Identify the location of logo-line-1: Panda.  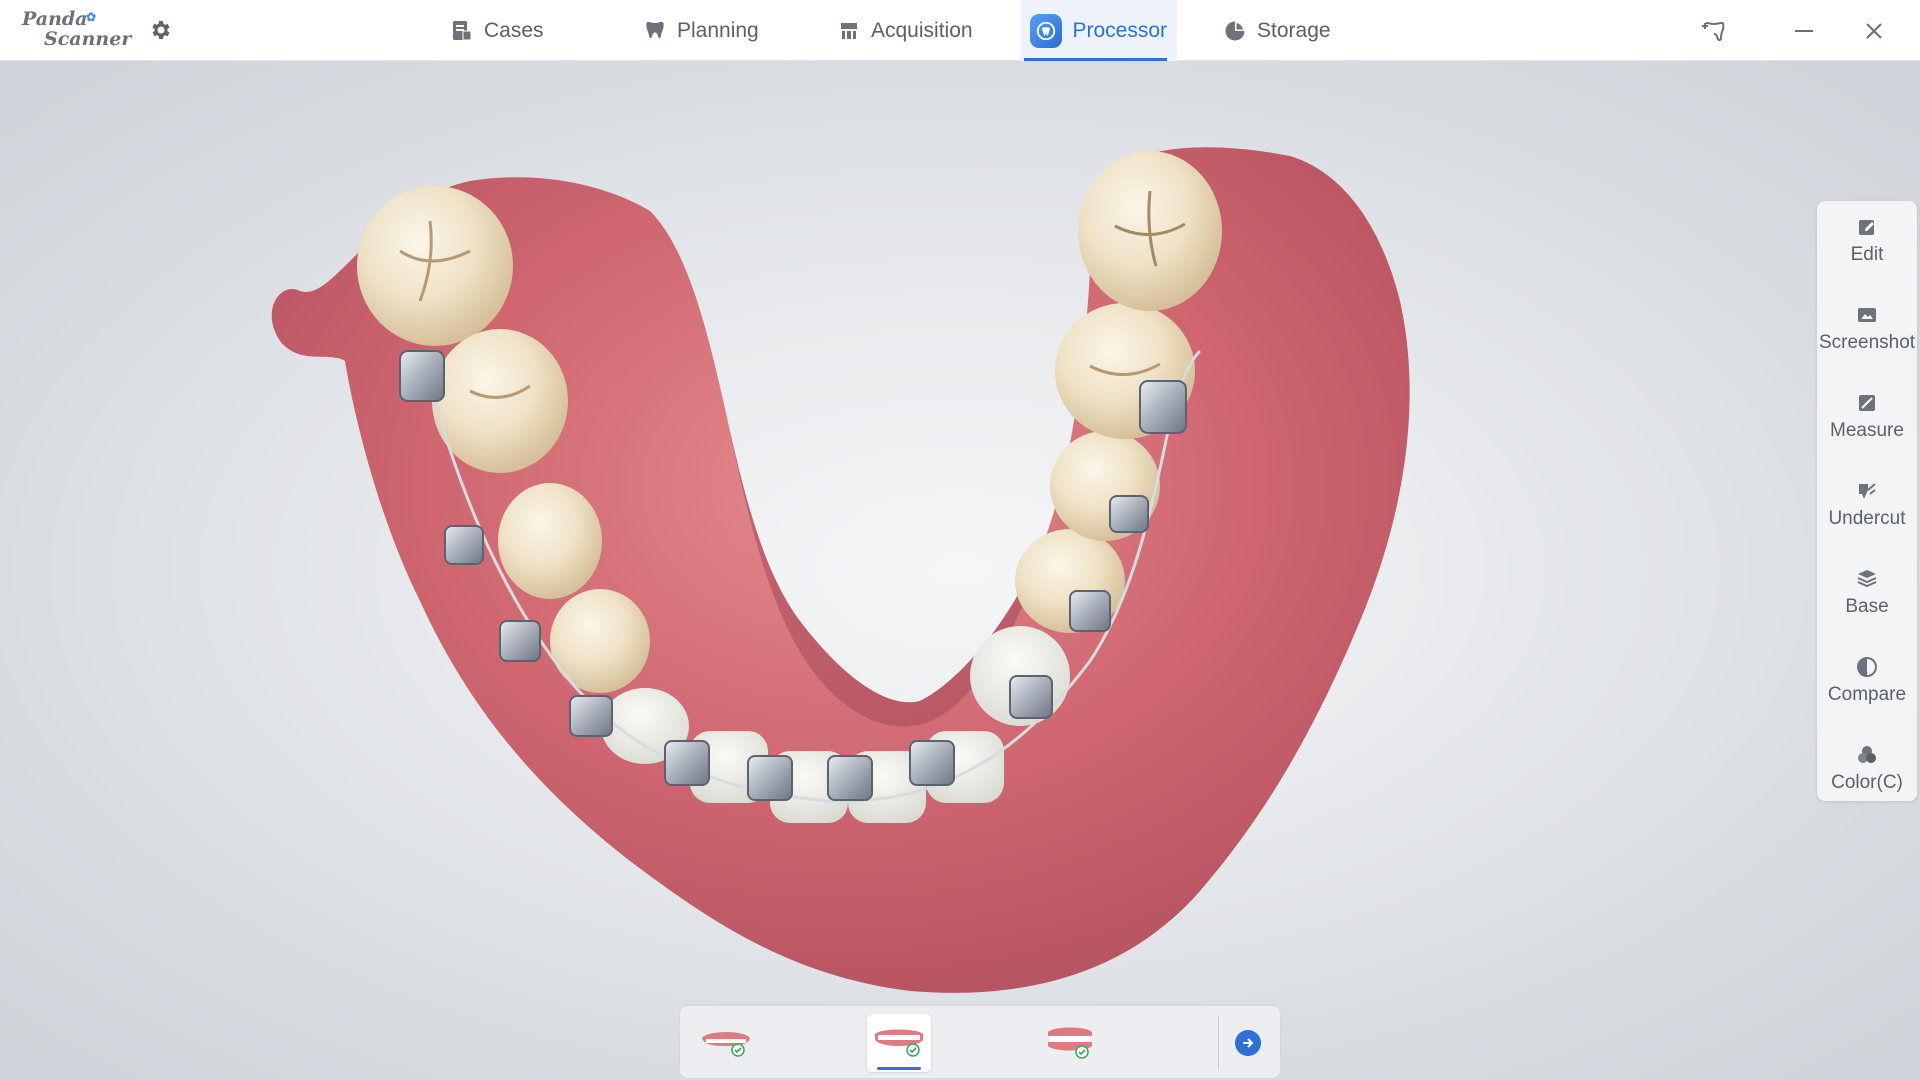
(55, 19).